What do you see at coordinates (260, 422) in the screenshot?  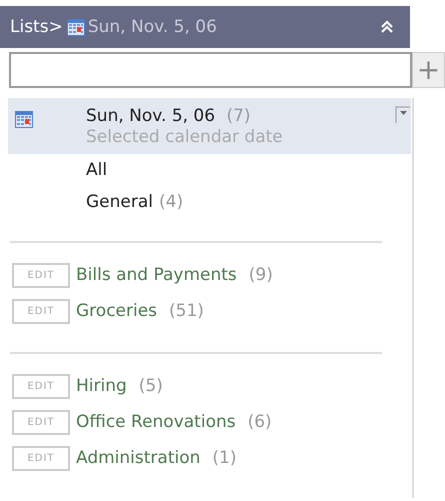 I see `item-count: (6)` at bounding box center [260, 422].